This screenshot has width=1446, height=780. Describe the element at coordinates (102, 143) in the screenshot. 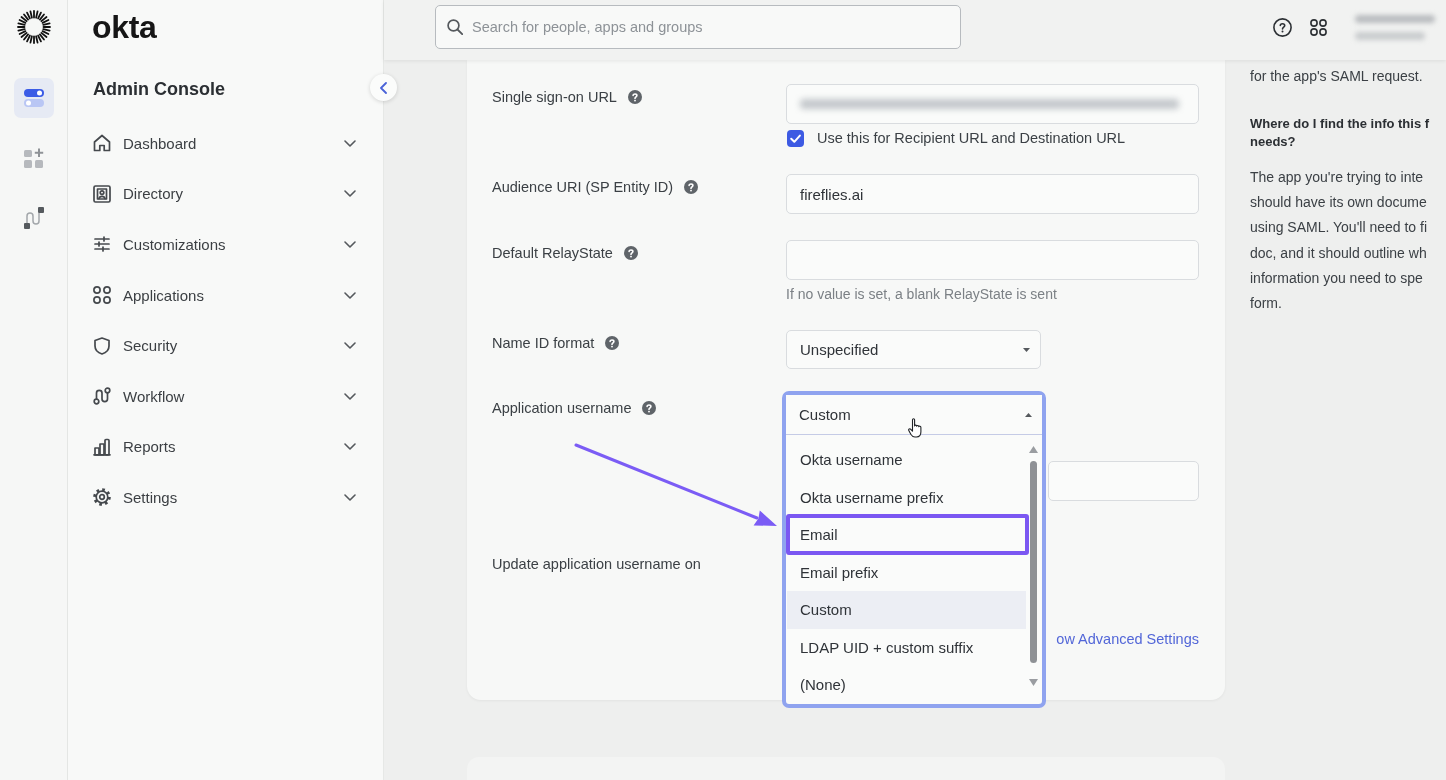

I see `house-icon` at that location.